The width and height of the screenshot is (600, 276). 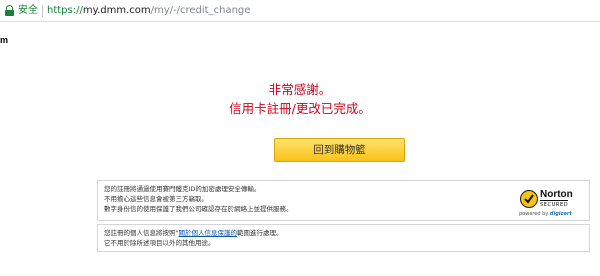 I want to click on url-path: /my/-/credit_change, so click(x=200, y=10).